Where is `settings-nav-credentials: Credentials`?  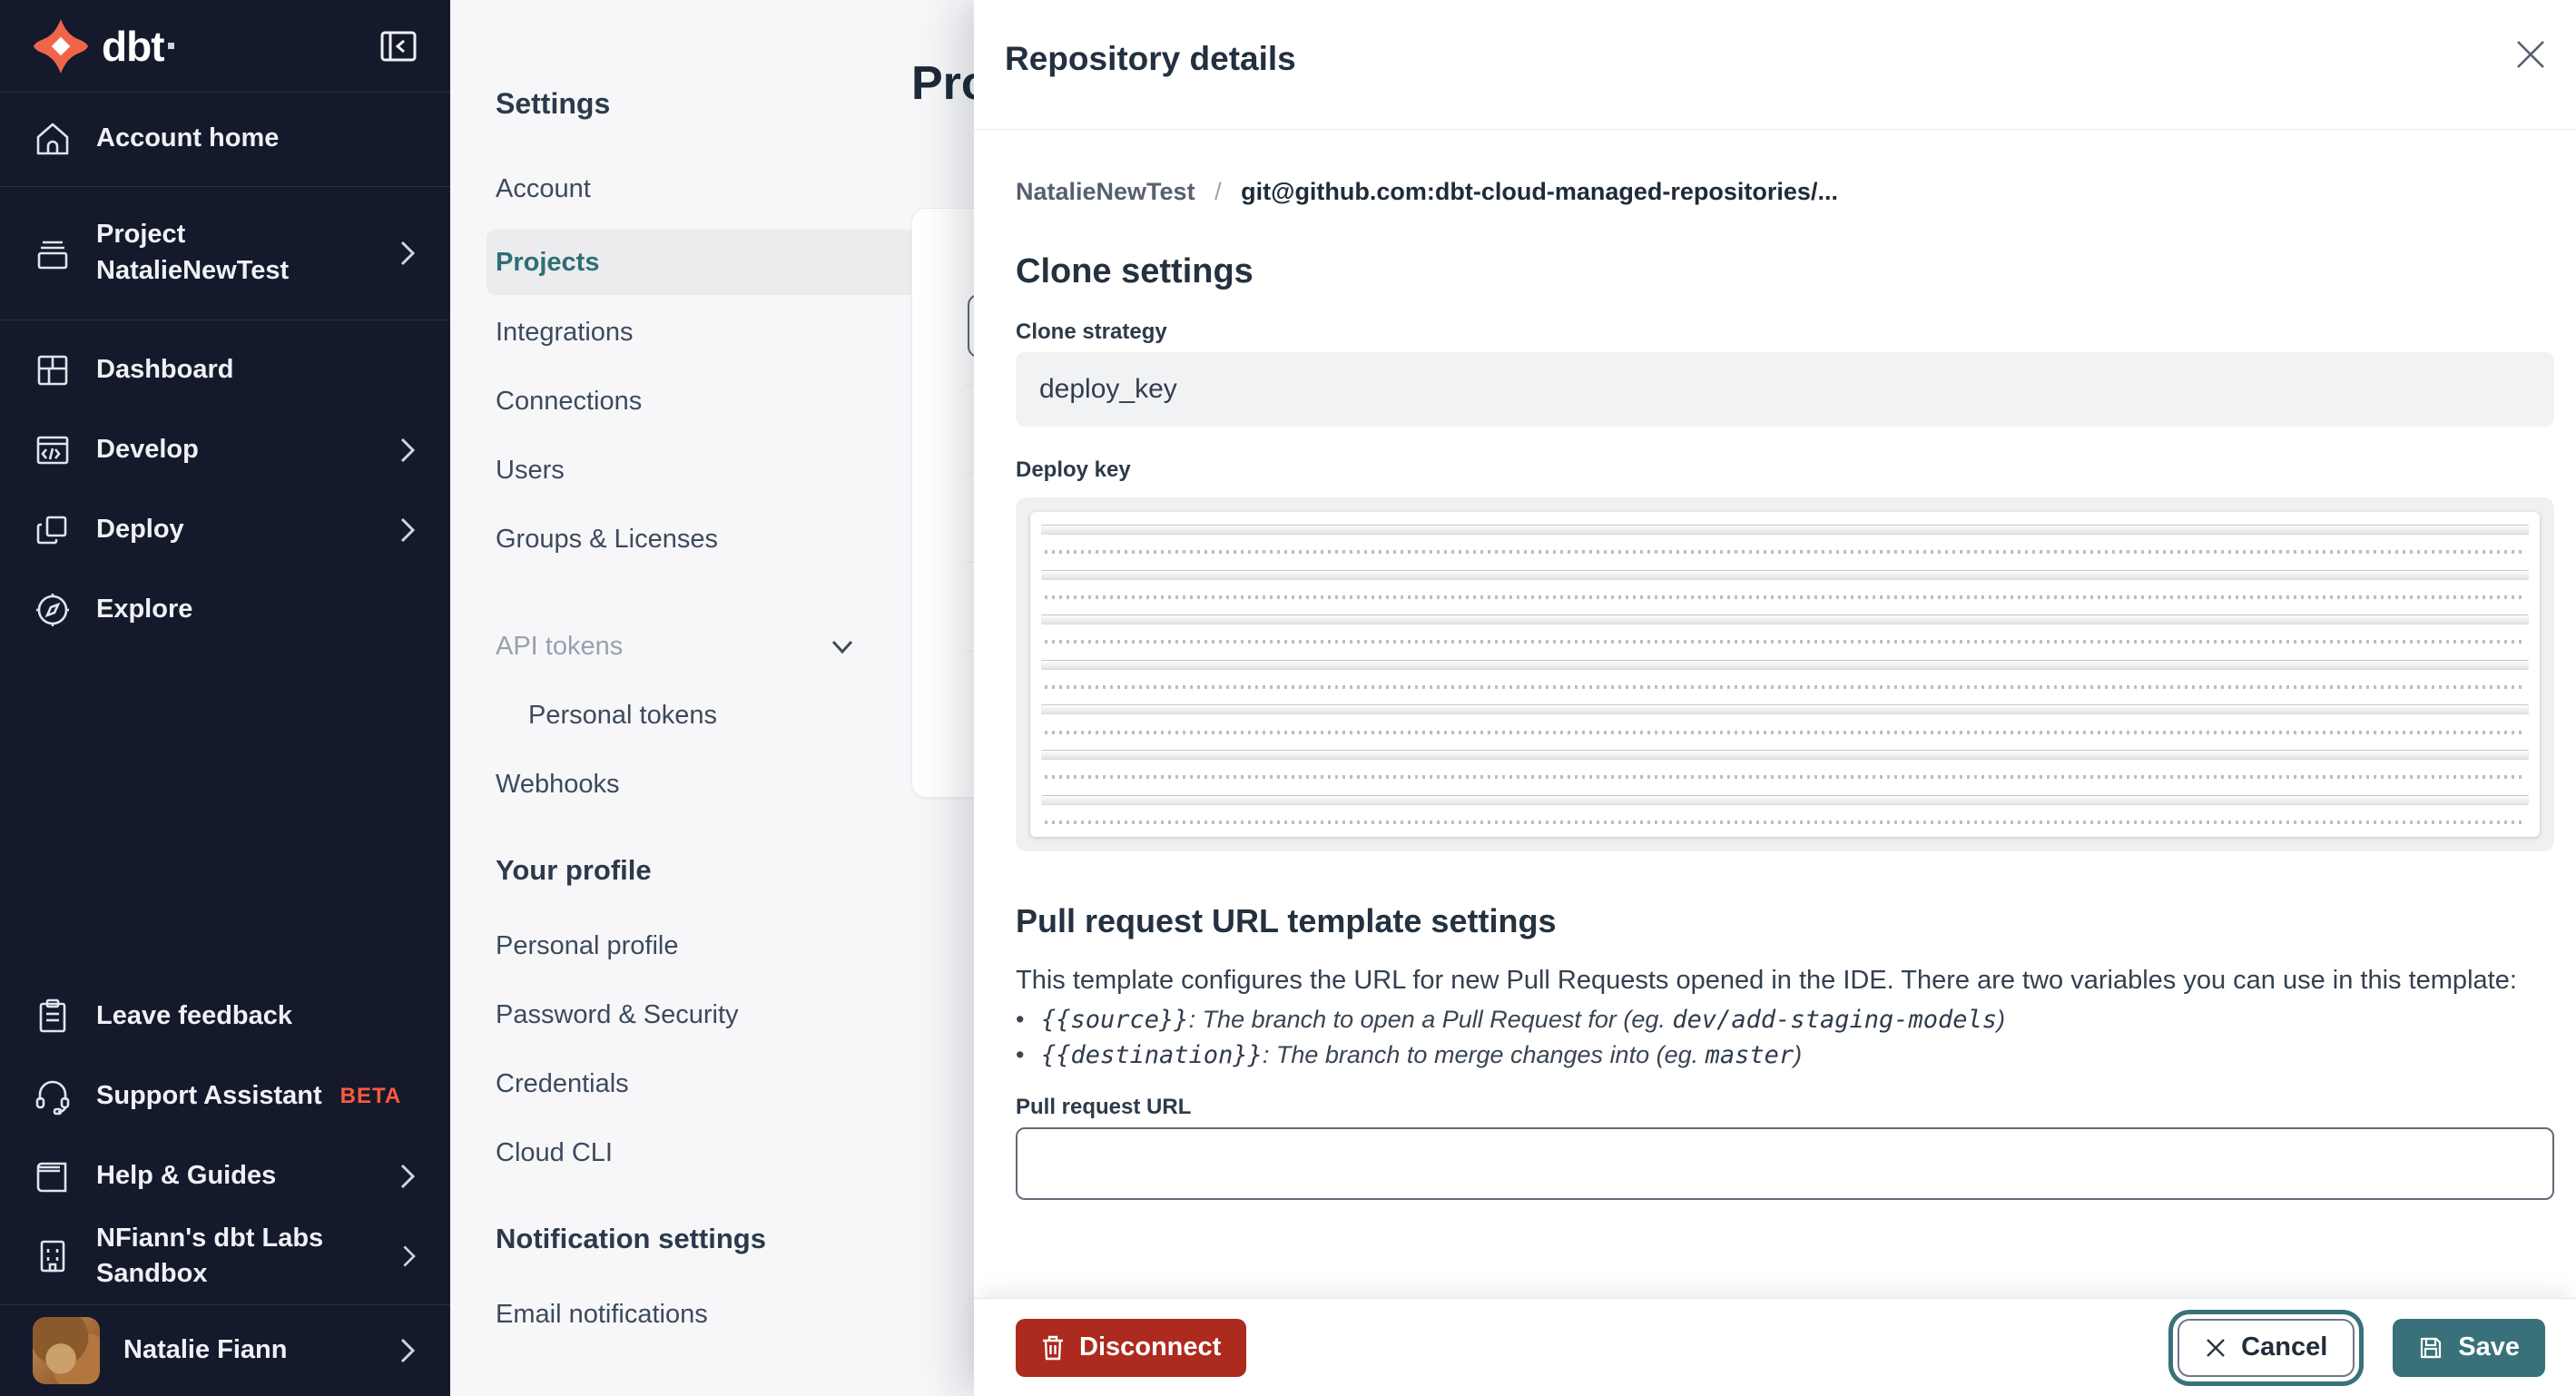
settings-nav-credentials: Credentials is located at coordinates (712, 1084).